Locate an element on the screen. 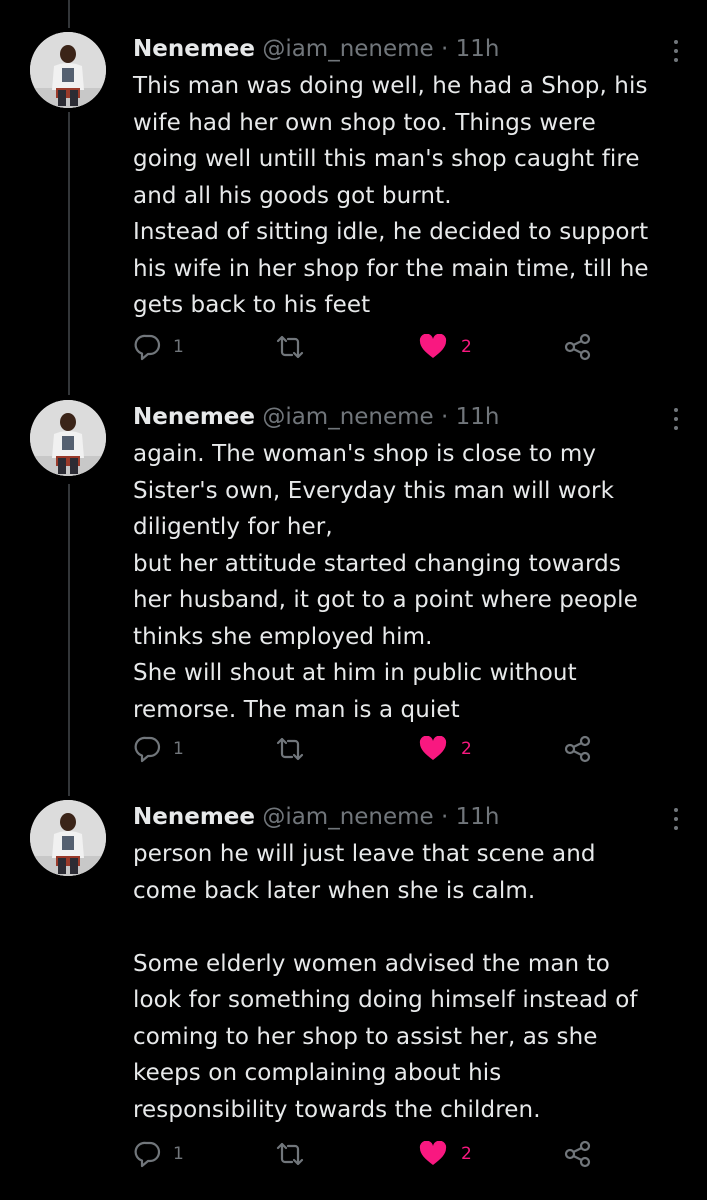 Image resolution: width=707 pixels, height=1200 pixels. thread-line is located at coordinates (69, 14).